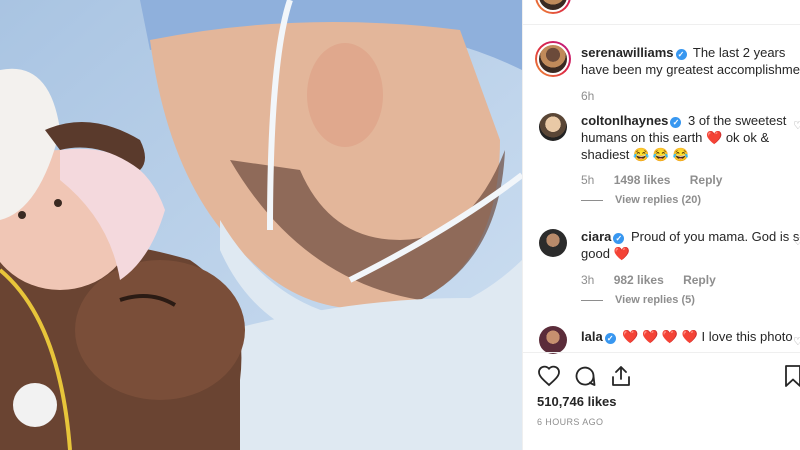  I want to click on comment-age: 5h, so click(588, 180).